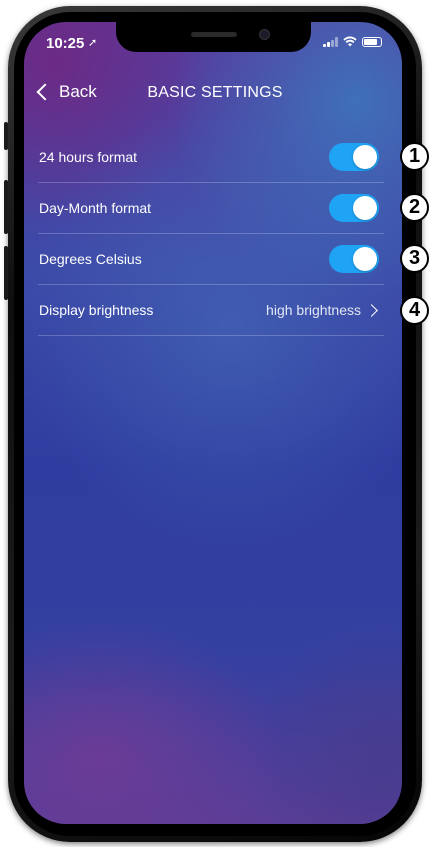 The image size is (435, 847). I want to click on volume-up-button, so click(6, 207).